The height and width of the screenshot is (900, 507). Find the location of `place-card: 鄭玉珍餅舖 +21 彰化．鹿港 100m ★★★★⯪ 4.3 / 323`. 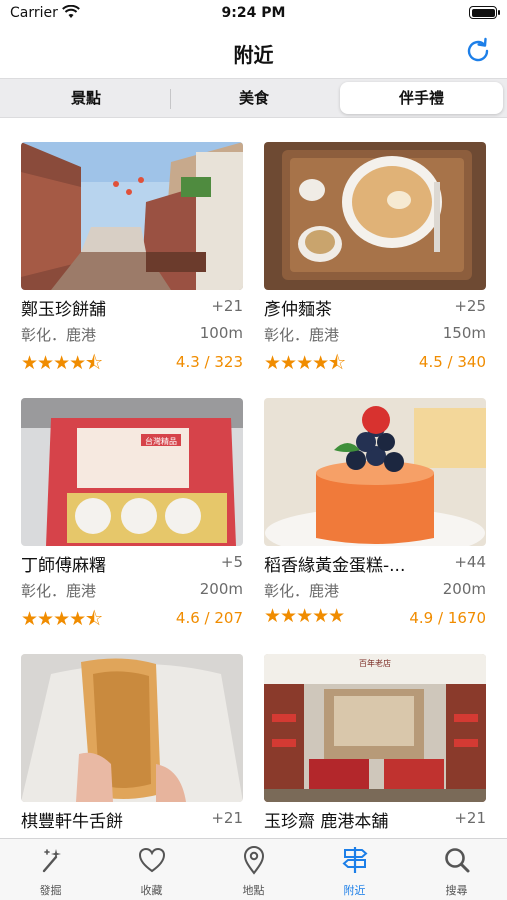

place-card: 鄭玉珍餅舖 +21 彰化．鹿港 100m ★★★★⯪ 4.3 / 323 is located at coordinates (132, 262).